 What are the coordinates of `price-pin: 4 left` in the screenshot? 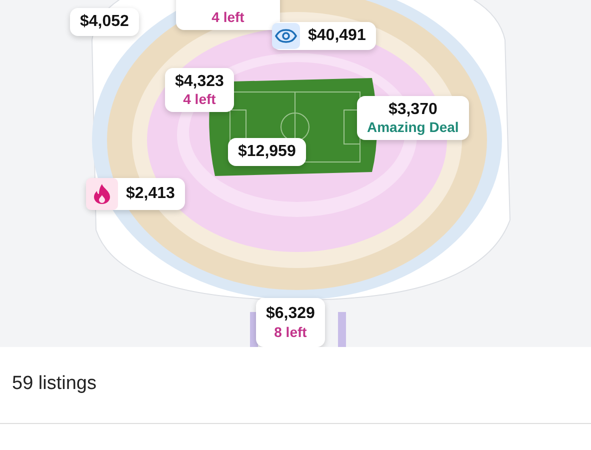 It's located at (228, 15).